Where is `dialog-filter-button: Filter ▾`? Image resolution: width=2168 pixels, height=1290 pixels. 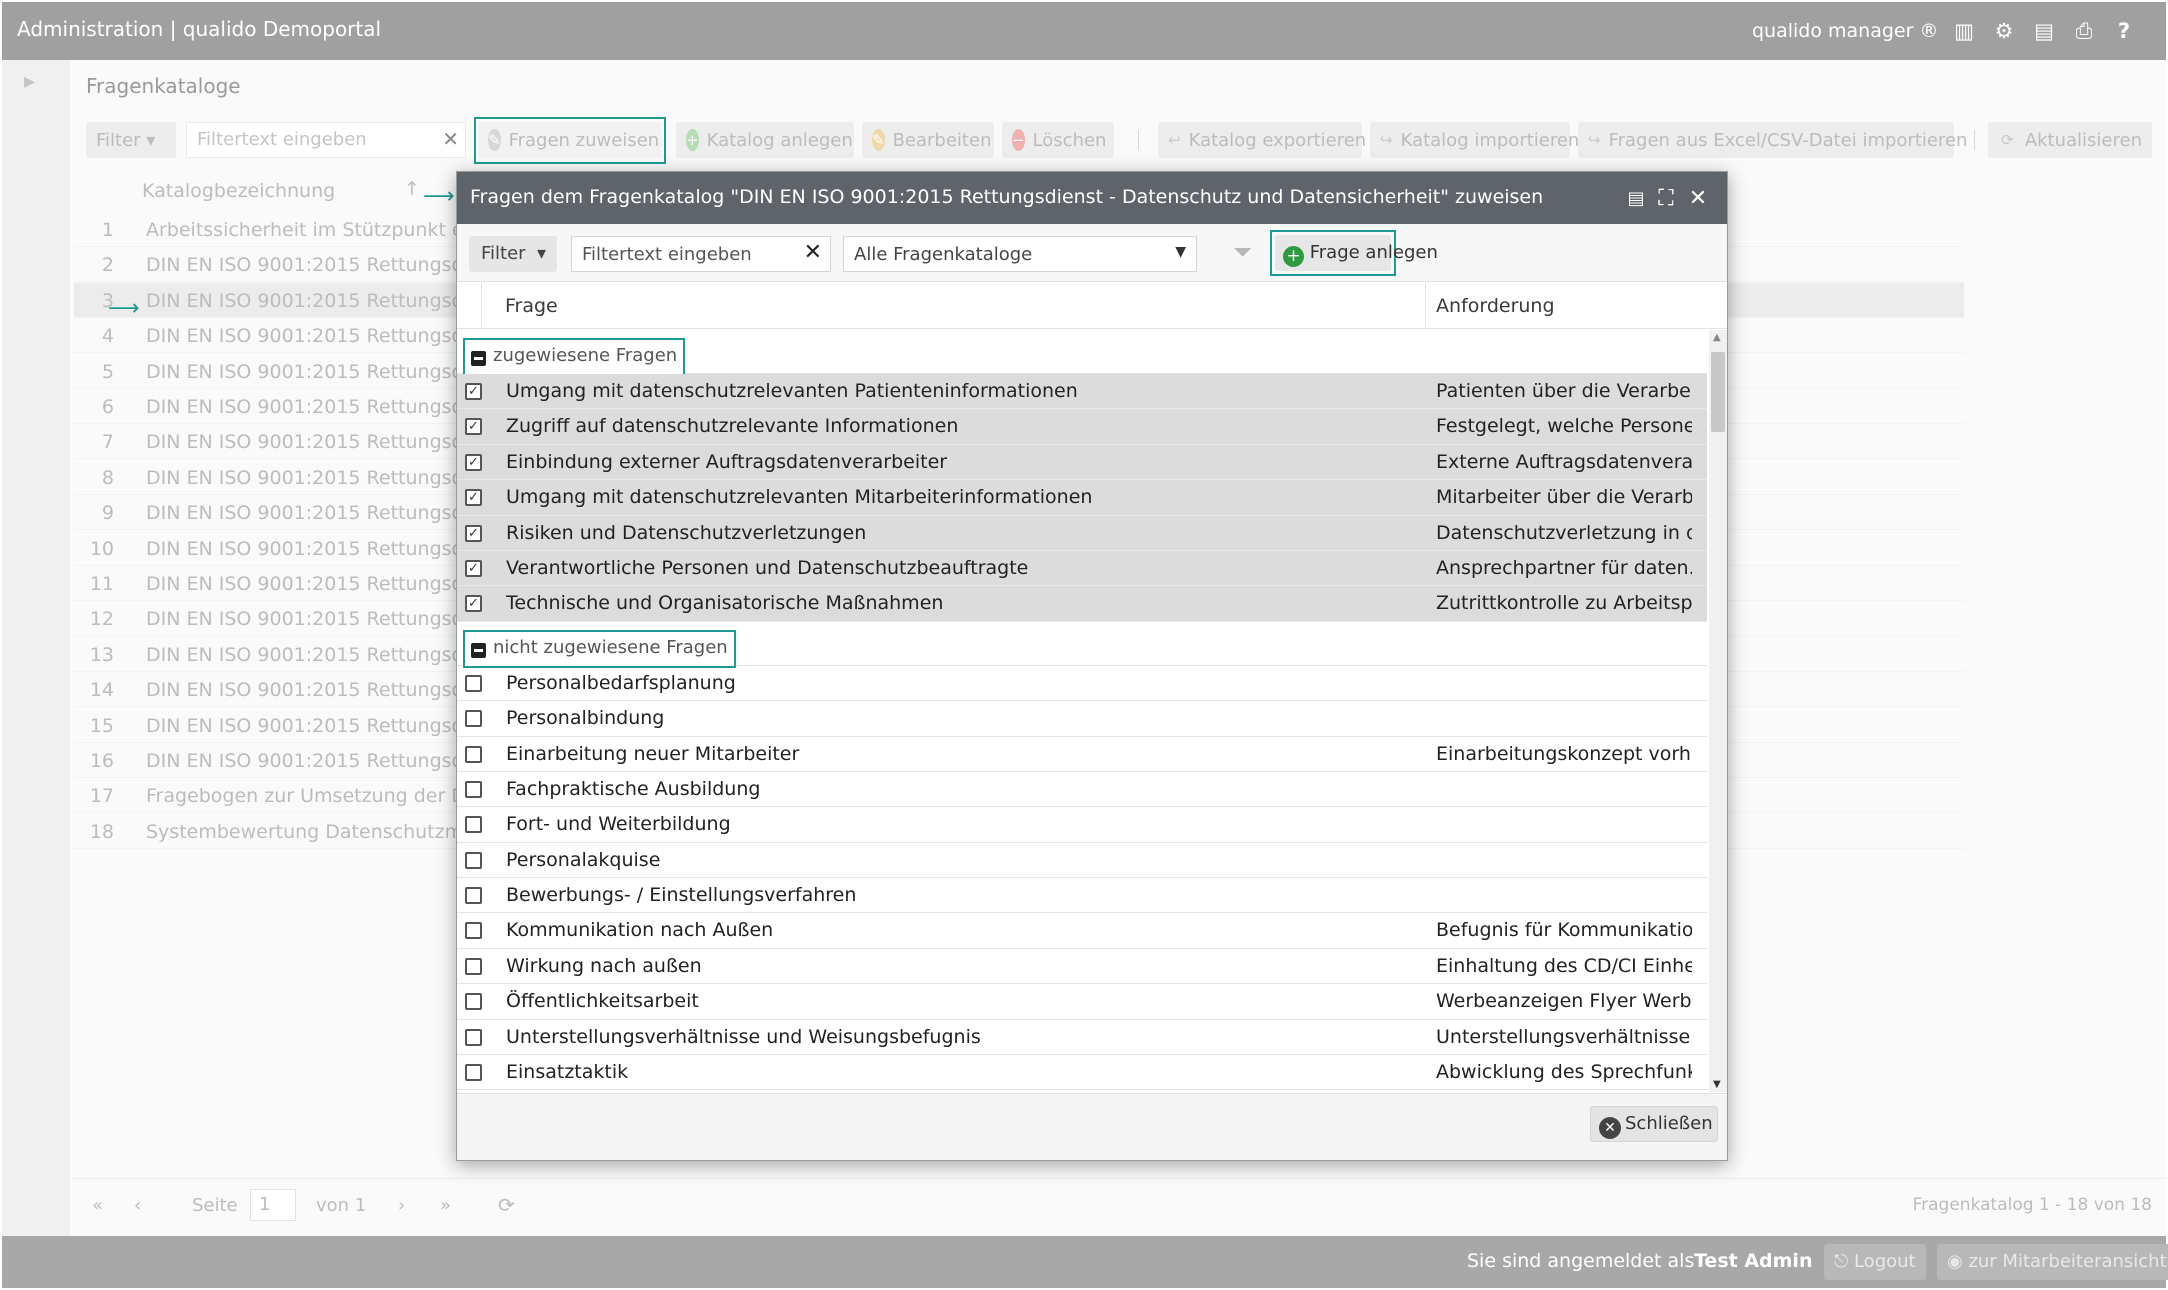 dialog-filter-button: Filter ▾ is located at coordinates (513, 254).